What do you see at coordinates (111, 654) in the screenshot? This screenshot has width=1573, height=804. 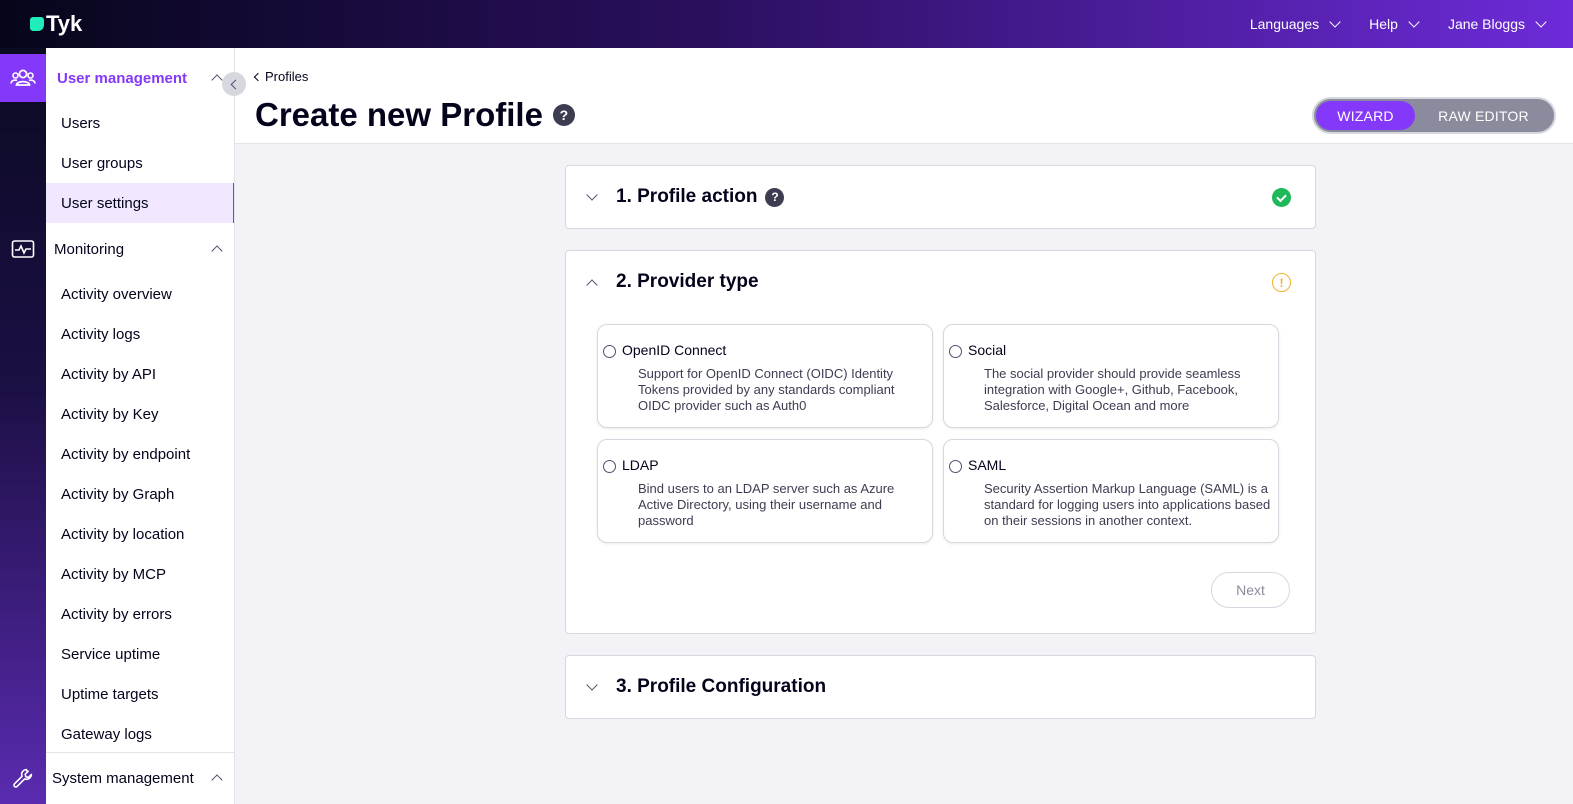 I see `sidebar-item-label: Service uptime` at bounding box center [111, 654].